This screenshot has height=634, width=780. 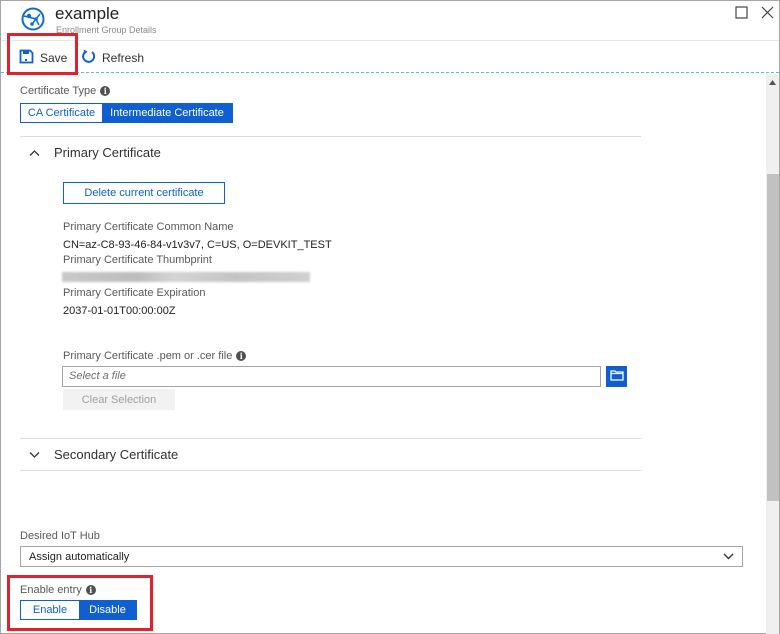 What do you see at coordinates (106, 30) in the screenshot?
I see `blade-subtitle: Enrollment Group Details` at bounding box center [106, 30].